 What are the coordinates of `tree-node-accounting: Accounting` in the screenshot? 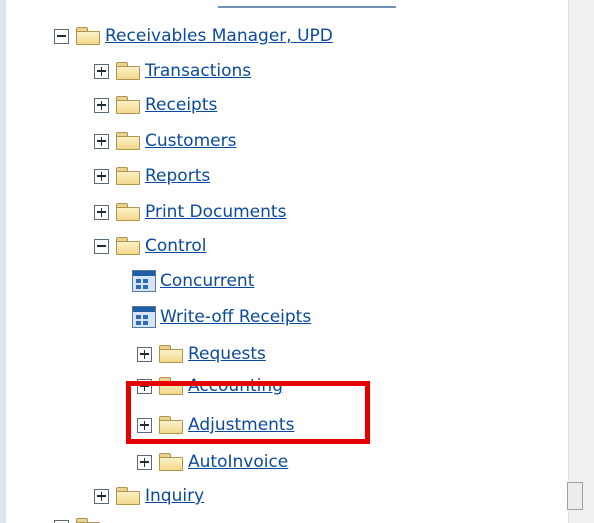 It's located at (210, 386).